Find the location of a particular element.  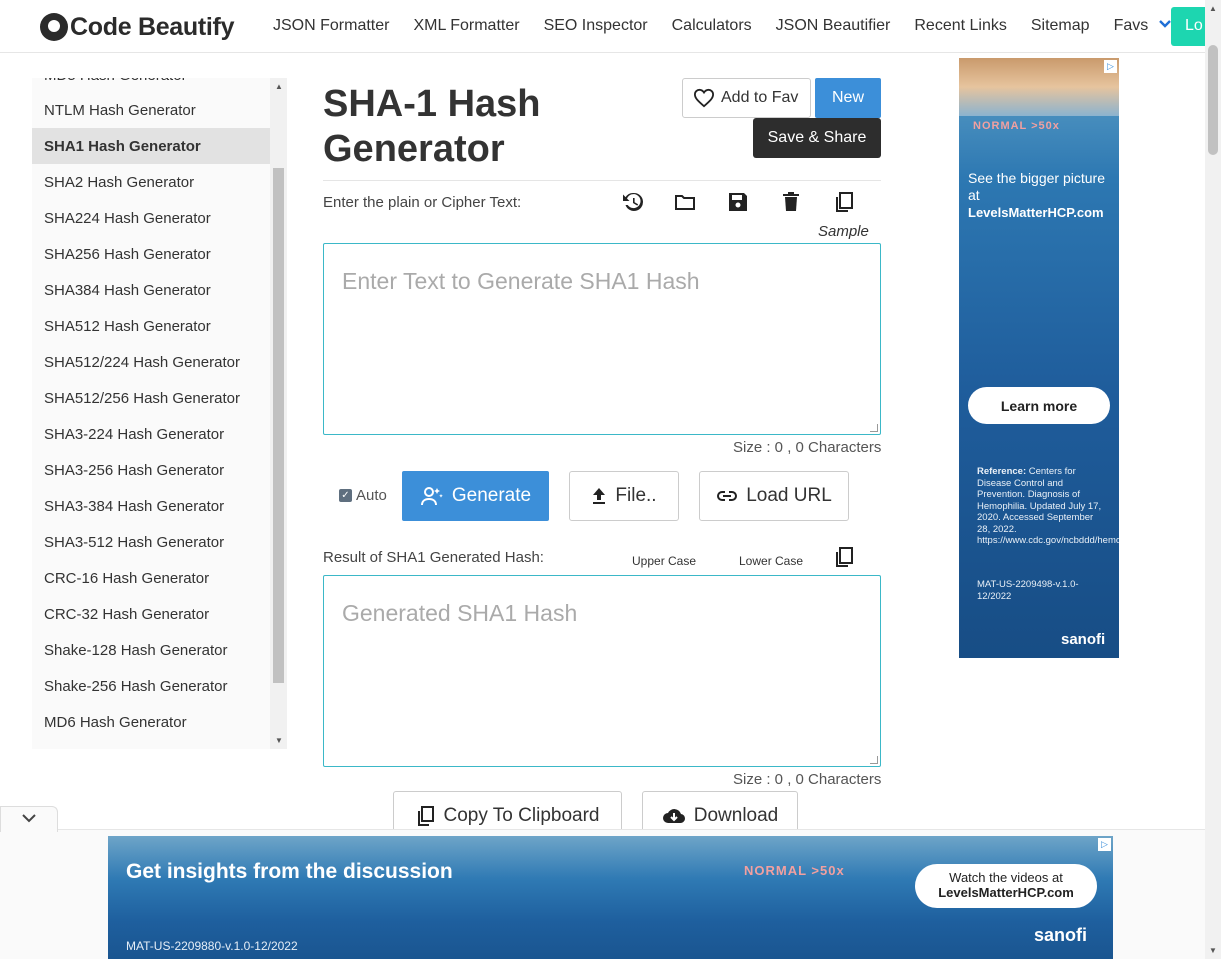

sidebar-scrollbar: ▲ ▼ is located at coordinates (278, 413).